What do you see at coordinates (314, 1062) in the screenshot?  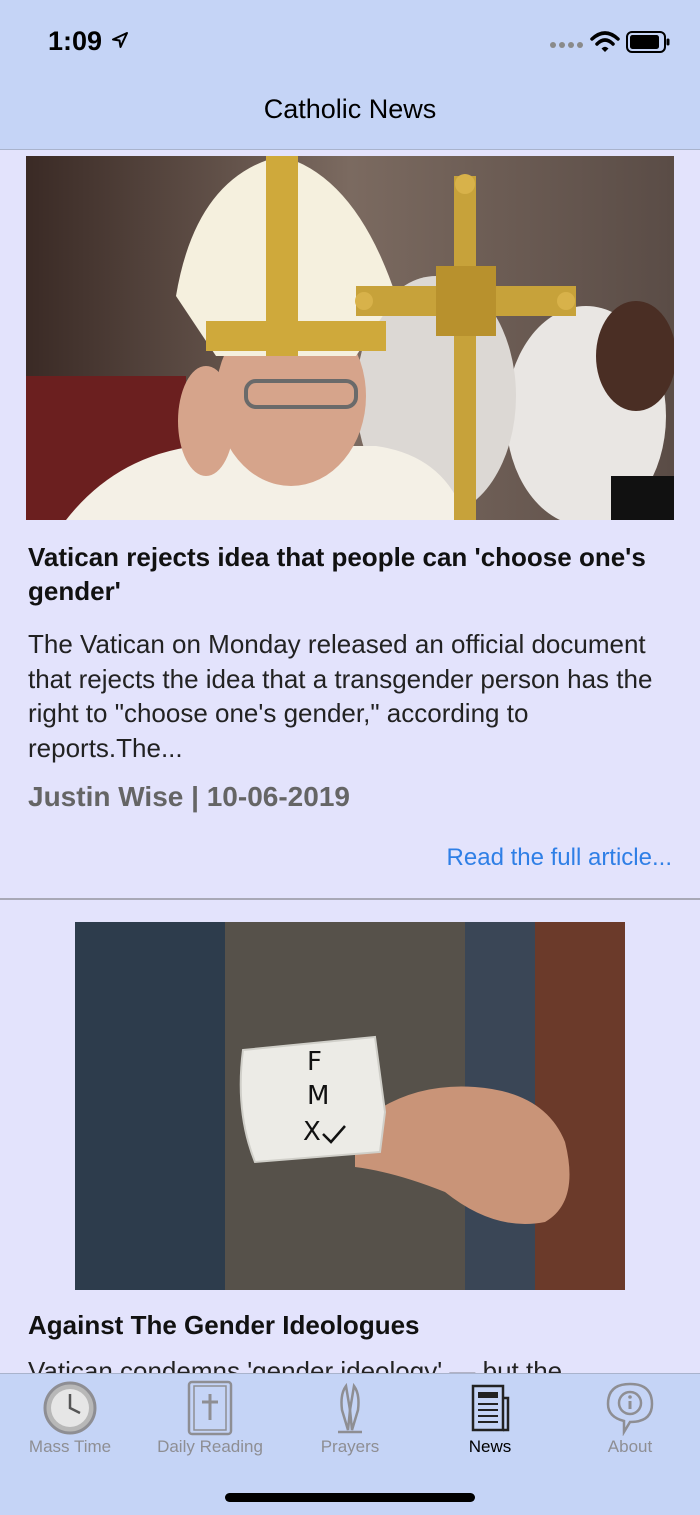 I see `note-letter-f: F` at bounding box center [314, 1062].